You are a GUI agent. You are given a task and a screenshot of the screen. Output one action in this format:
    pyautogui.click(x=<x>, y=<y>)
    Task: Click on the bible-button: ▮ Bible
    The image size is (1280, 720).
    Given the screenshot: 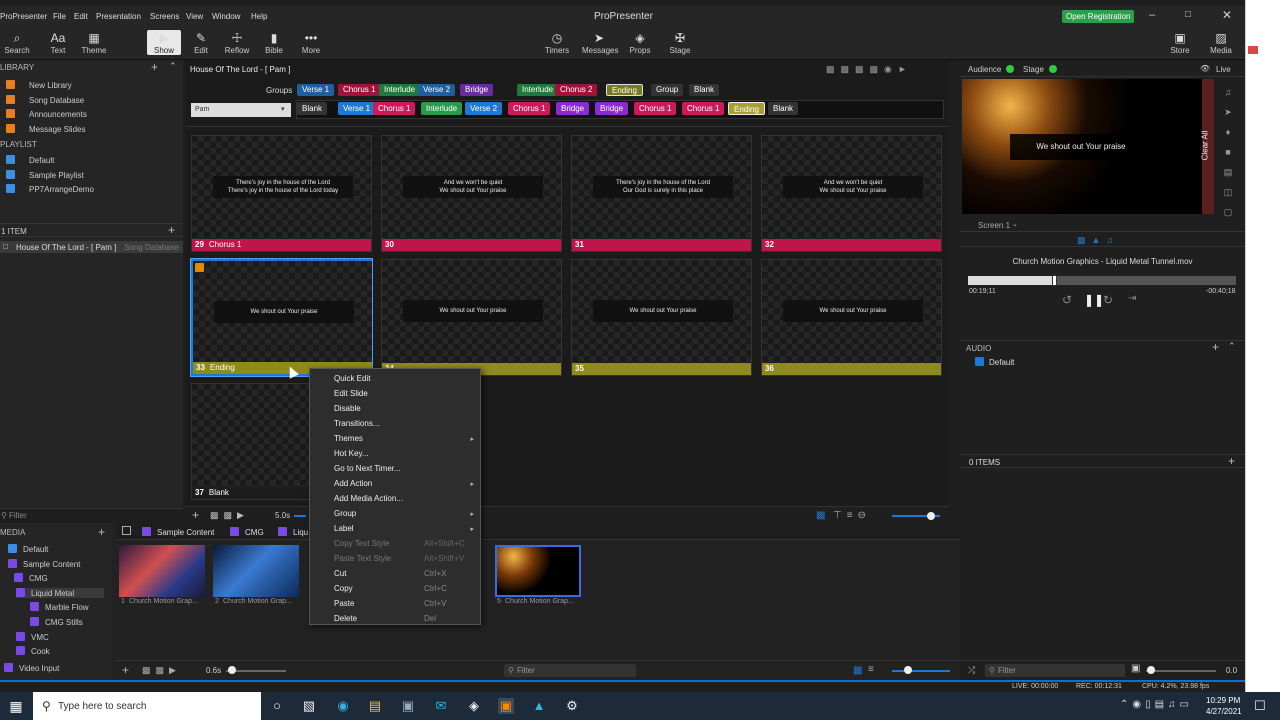 What is the action you would take?
    pyautogui.click(x=274, y=42)
    